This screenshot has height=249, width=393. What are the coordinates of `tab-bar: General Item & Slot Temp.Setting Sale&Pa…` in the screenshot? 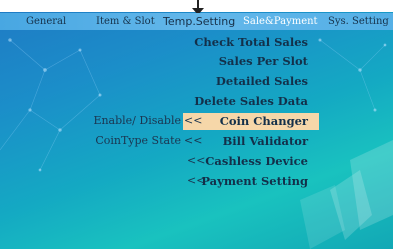 It's located at (196, 21).